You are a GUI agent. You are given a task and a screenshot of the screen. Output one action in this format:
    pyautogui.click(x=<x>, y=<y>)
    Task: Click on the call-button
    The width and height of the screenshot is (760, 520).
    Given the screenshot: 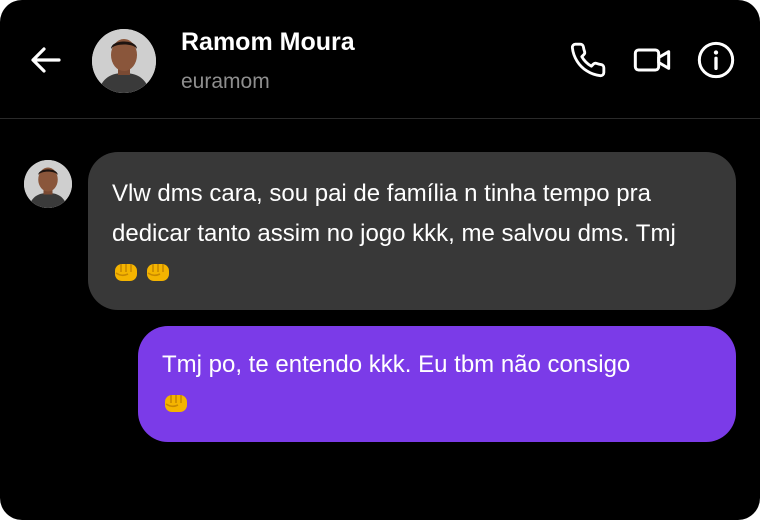 What is the action you would take?
    pyautogui.click(x=588, y=60)
    